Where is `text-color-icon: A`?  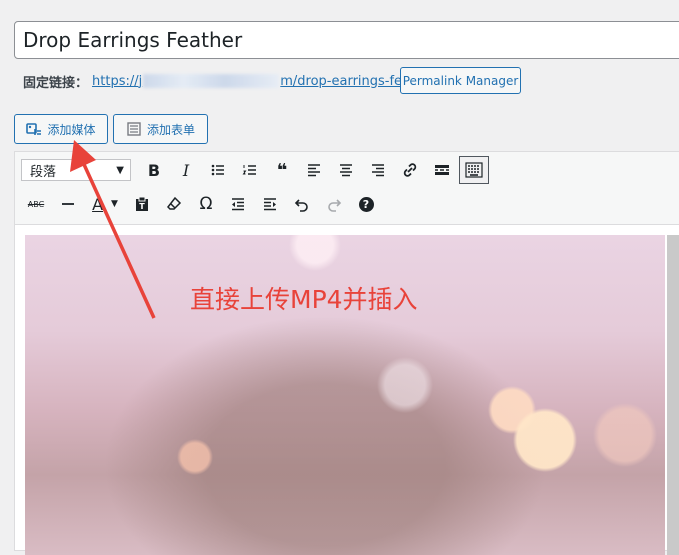 text-color-icon: A is located at coordinates (98, 204).